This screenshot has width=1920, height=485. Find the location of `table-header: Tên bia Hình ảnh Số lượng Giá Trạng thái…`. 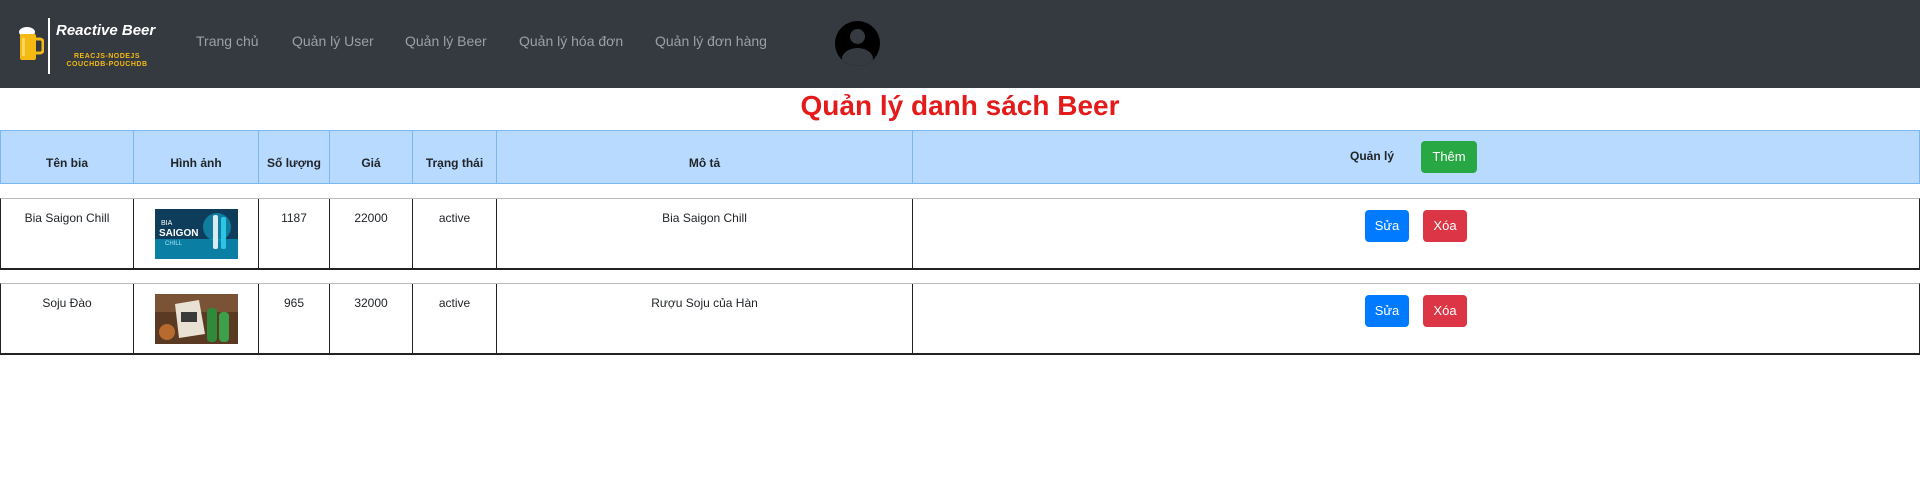

table-header: Tên bia Hình ảnh Số lượng Giá Trạng thái… is located at coordinates (960, 157).